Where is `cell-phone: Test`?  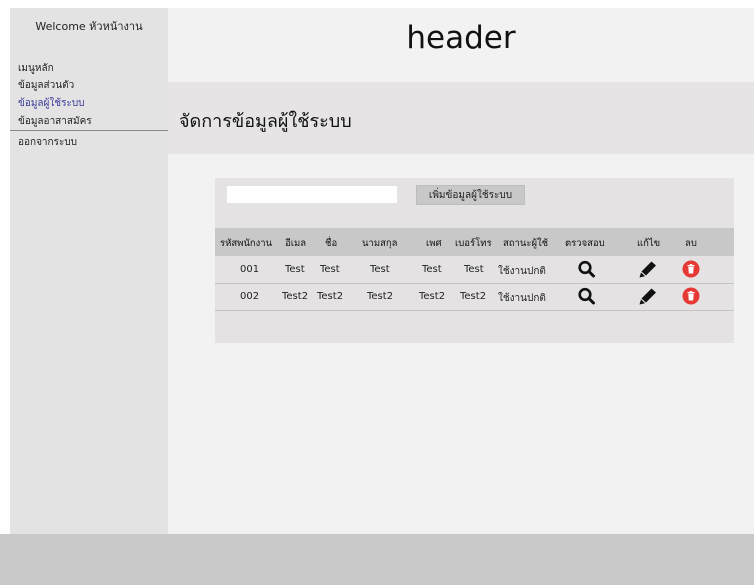
cell-phone: Test is located at coordinates (474, 269).